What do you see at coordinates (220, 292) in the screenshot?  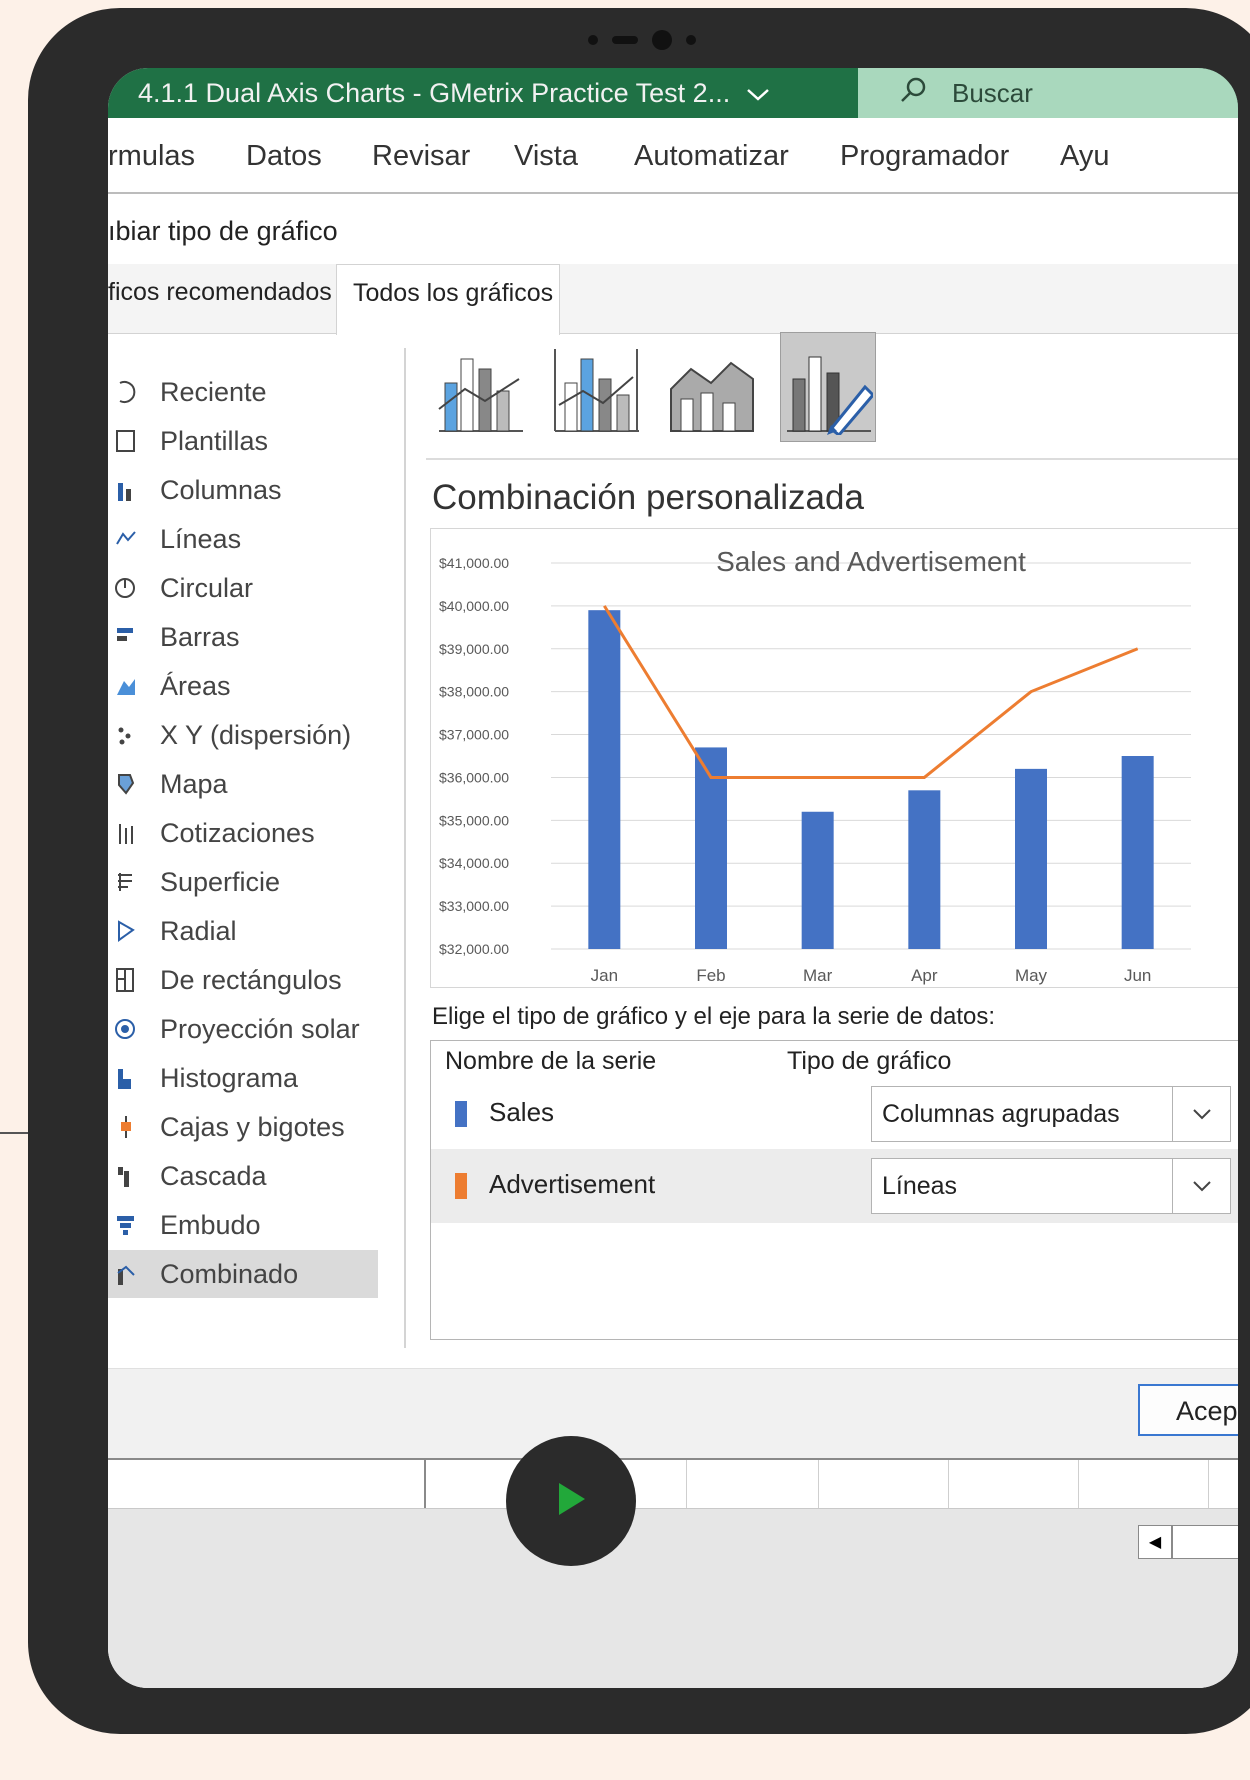 I see `tab-recommended-charts: ficos recomendados` at bounding box center [220, 292].